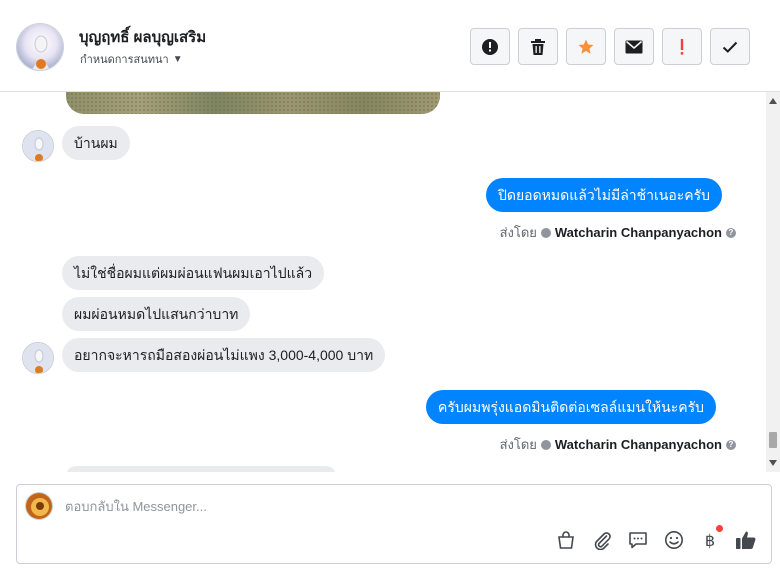 This screenshot has width=780, height=570. I want to click on payment-button: ฿, so click(711, 538).